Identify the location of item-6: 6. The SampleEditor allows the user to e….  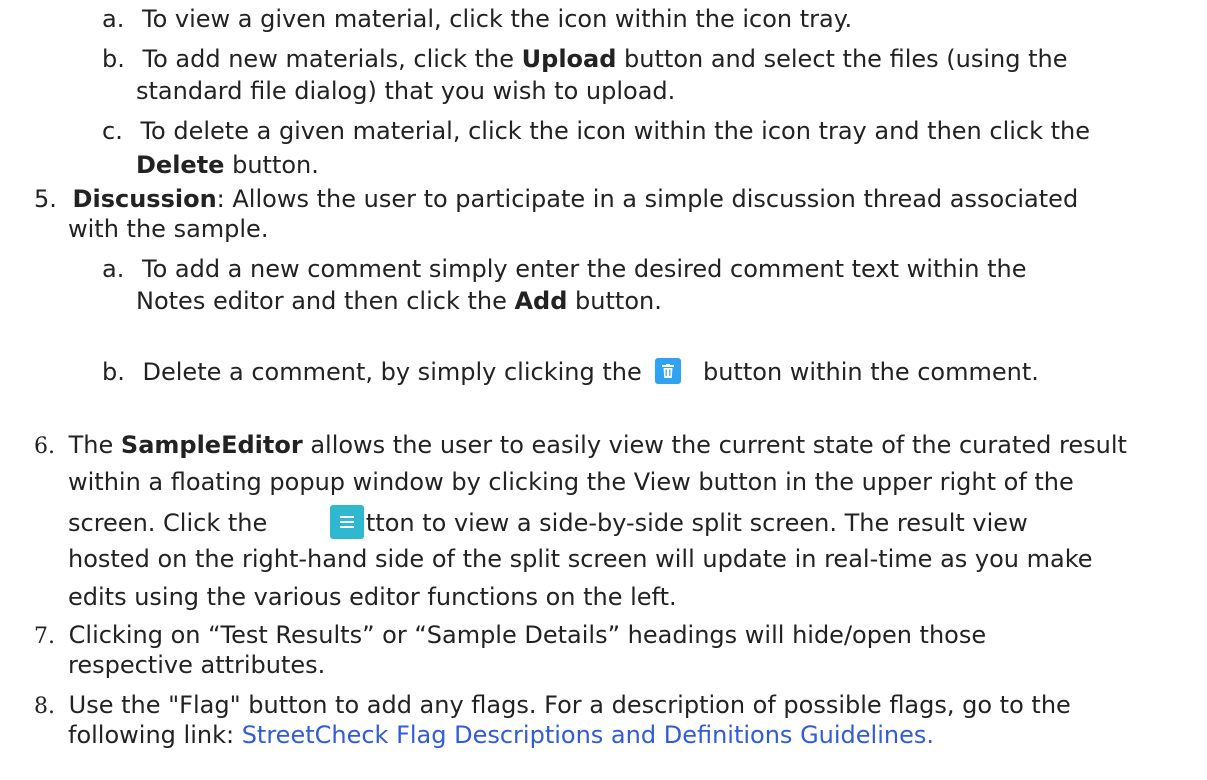
(580, 446).